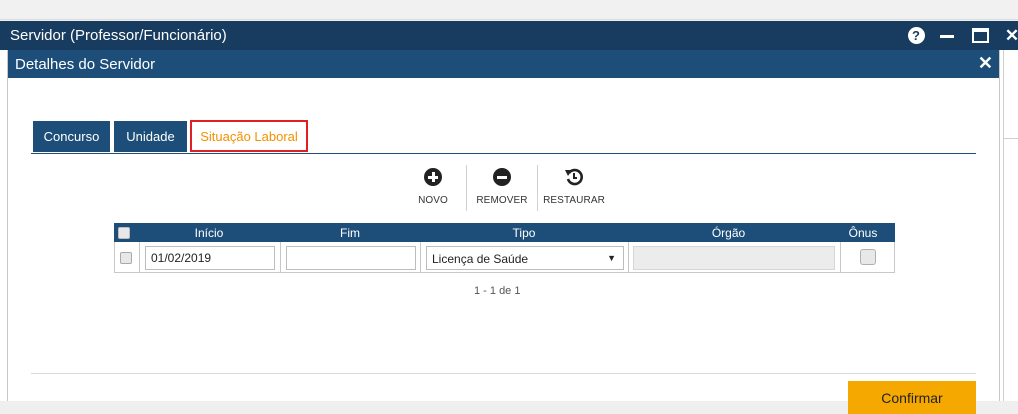  What do you see at coordinates (503, 64) in the screenshot?
I see `dialog-titlebar: Detalhes do Servidor ✕` at bounding box center [503, 64].